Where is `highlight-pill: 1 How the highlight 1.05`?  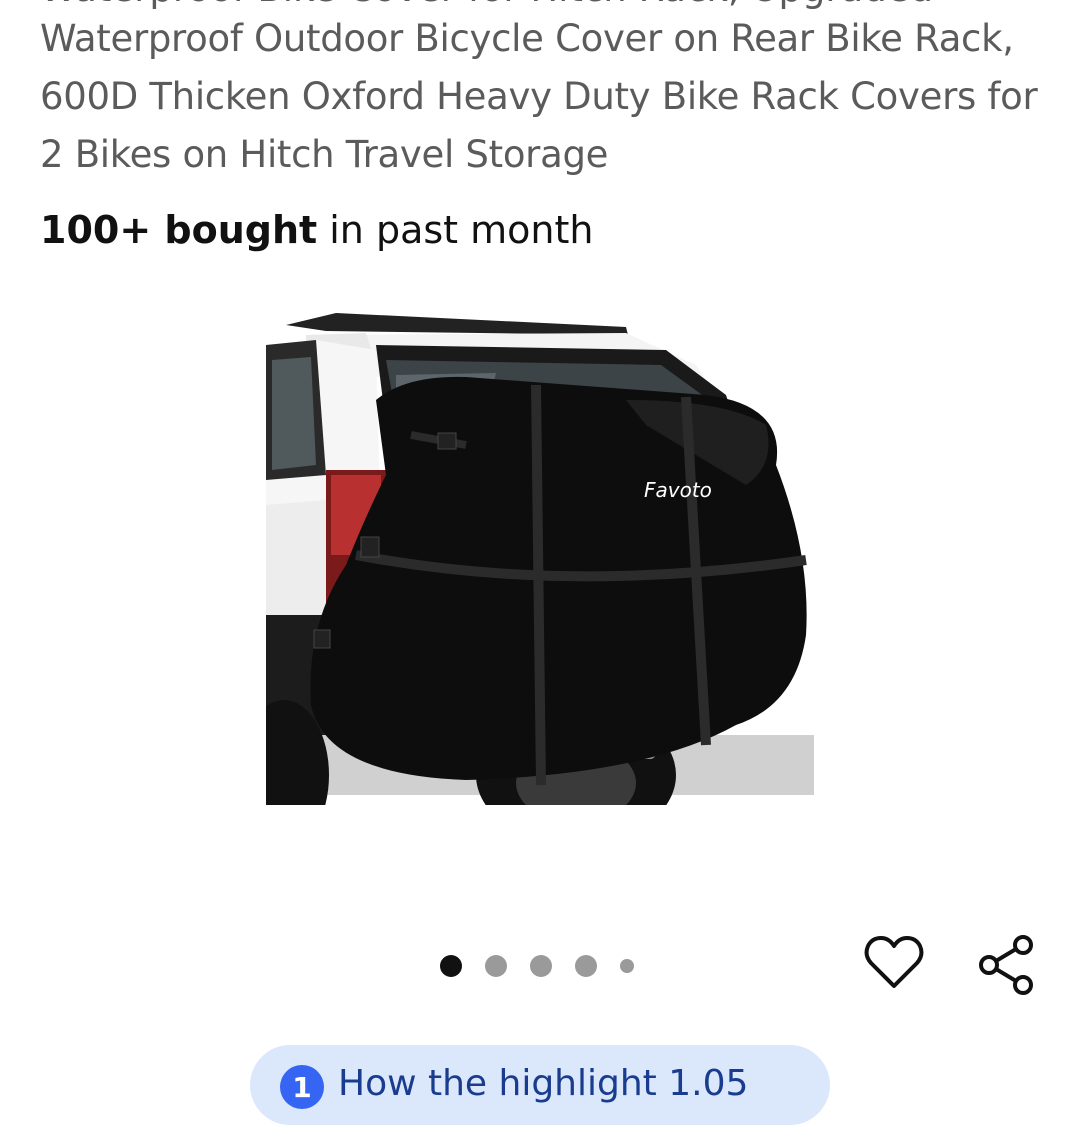
highlight-pill: 1 How the highlight 1.05 is located at coordinates (540, 1085).